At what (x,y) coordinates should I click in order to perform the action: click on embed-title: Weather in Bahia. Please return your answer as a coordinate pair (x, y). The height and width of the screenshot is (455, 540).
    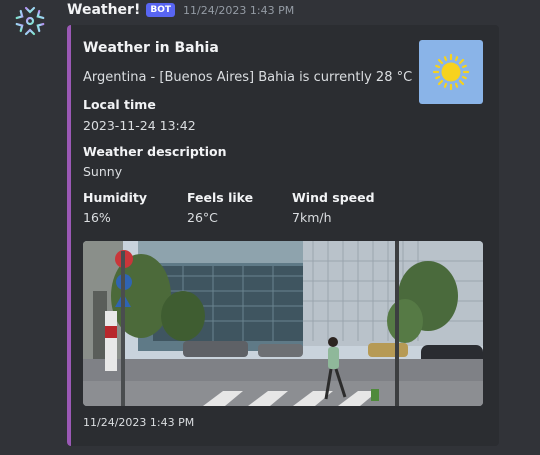
    Looking at the image, I should click on (151, 48).